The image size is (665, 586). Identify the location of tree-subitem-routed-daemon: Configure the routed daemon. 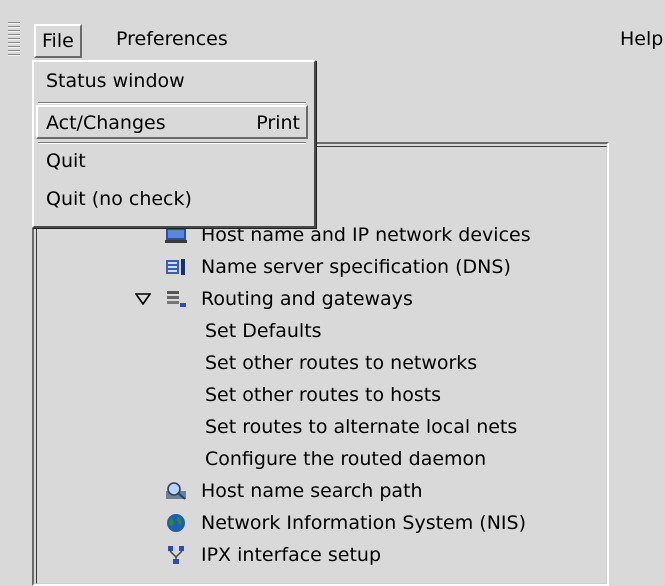
(317, 459).